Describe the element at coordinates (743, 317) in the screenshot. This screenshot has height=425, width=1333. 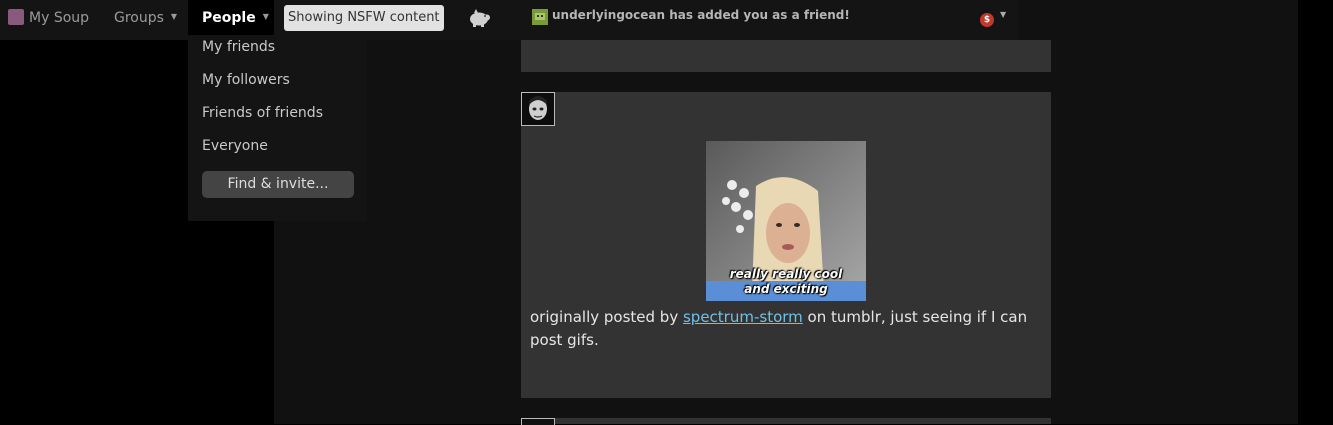
I see `source-link: spectrum-storm` at that location.